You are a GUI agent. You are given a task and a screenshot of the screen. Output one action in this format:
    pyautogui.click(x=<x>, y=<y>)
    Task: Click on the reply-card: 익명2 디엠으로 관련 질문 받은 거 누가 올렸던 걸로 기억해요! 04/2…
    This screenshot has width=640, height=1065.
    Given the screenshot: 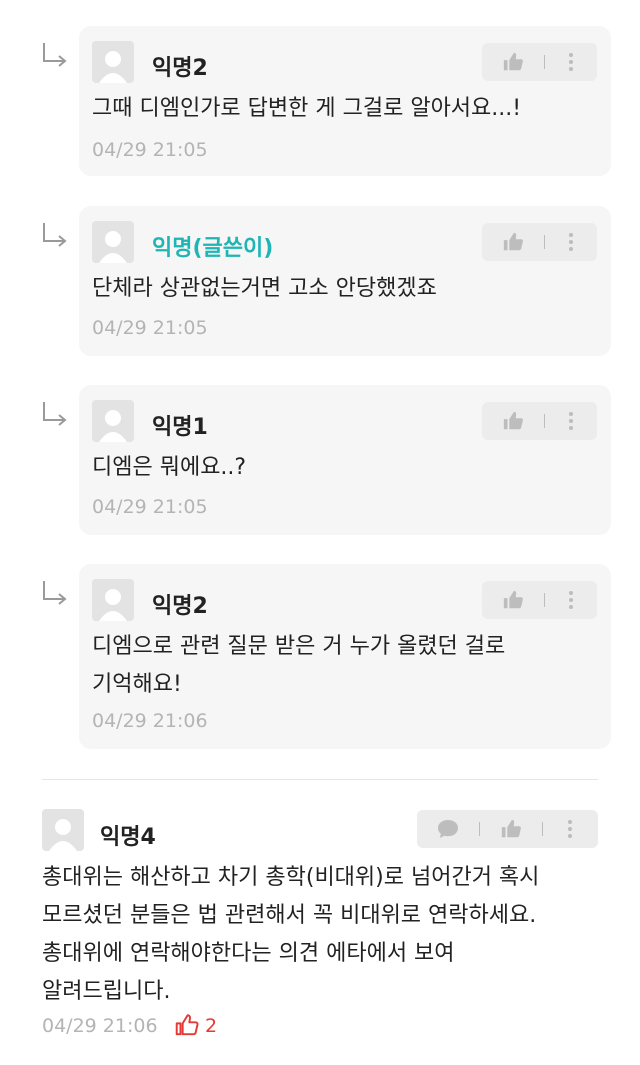 What is the action you would take?
    pyautogui.click(x=345, y=656)
    